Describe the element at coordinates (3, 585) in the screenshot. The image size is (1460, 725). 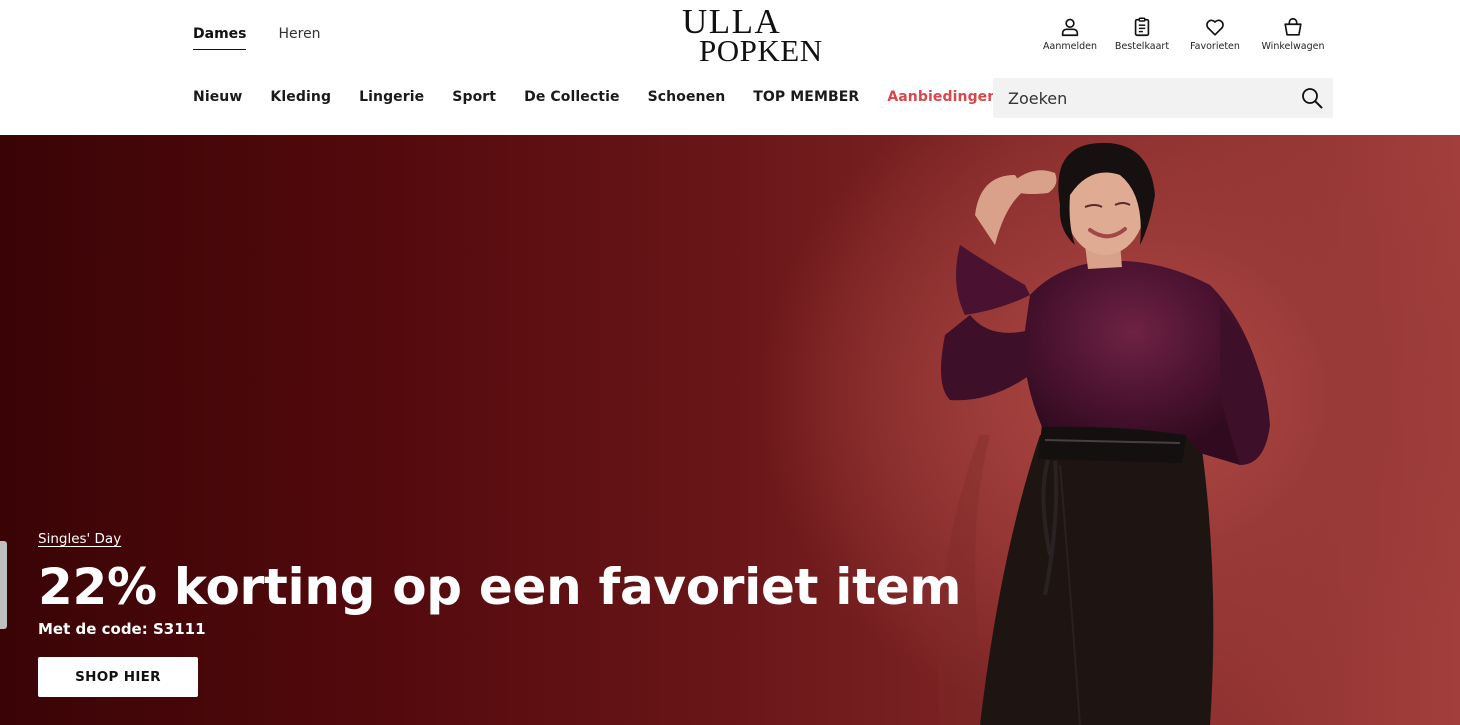
I see `side-feedback-tab` at that location.